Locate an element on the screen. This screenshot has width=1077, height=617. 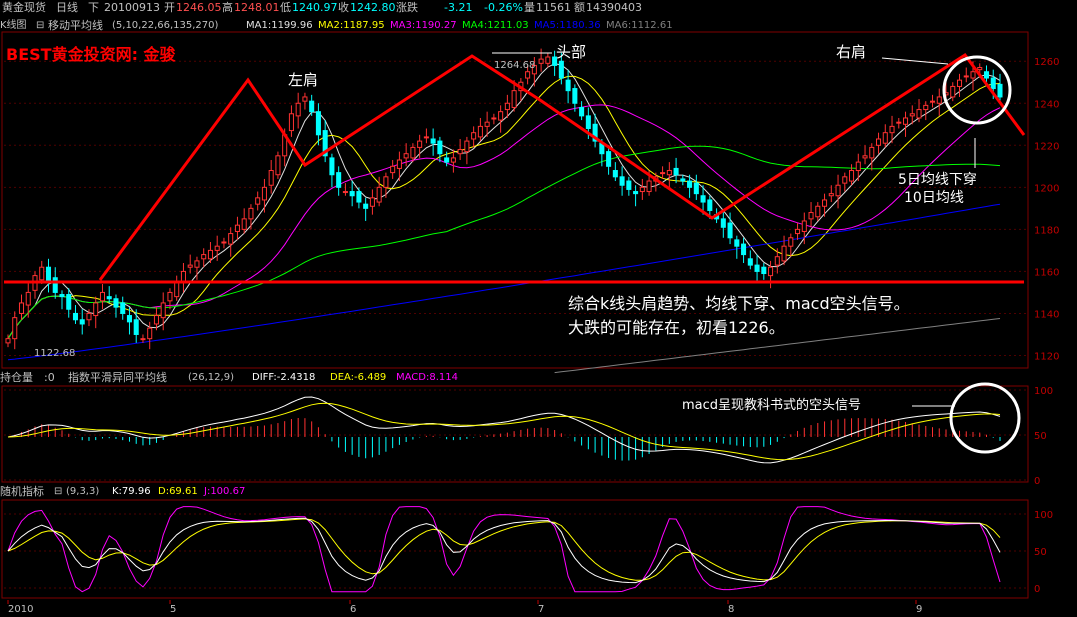
macd-y-tick-label: 0 is located at coordinates (1037, 481).